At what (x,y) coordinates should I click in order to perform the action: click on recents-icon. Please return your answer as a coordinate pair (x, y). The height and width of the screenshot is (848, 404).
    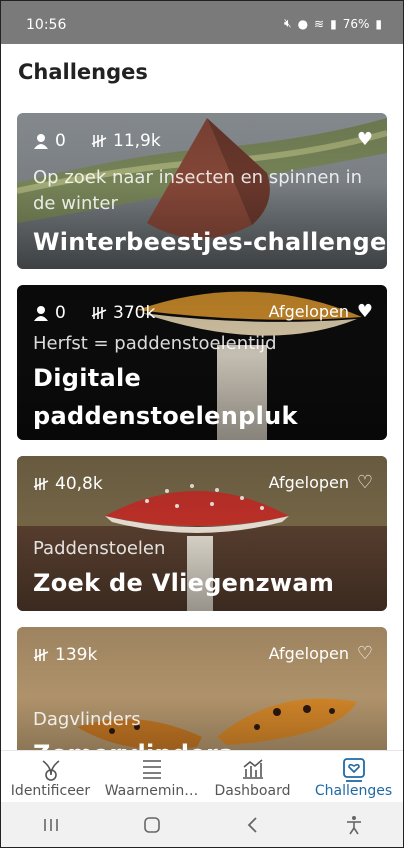
    Looking at the image, I should click on (51, 825).